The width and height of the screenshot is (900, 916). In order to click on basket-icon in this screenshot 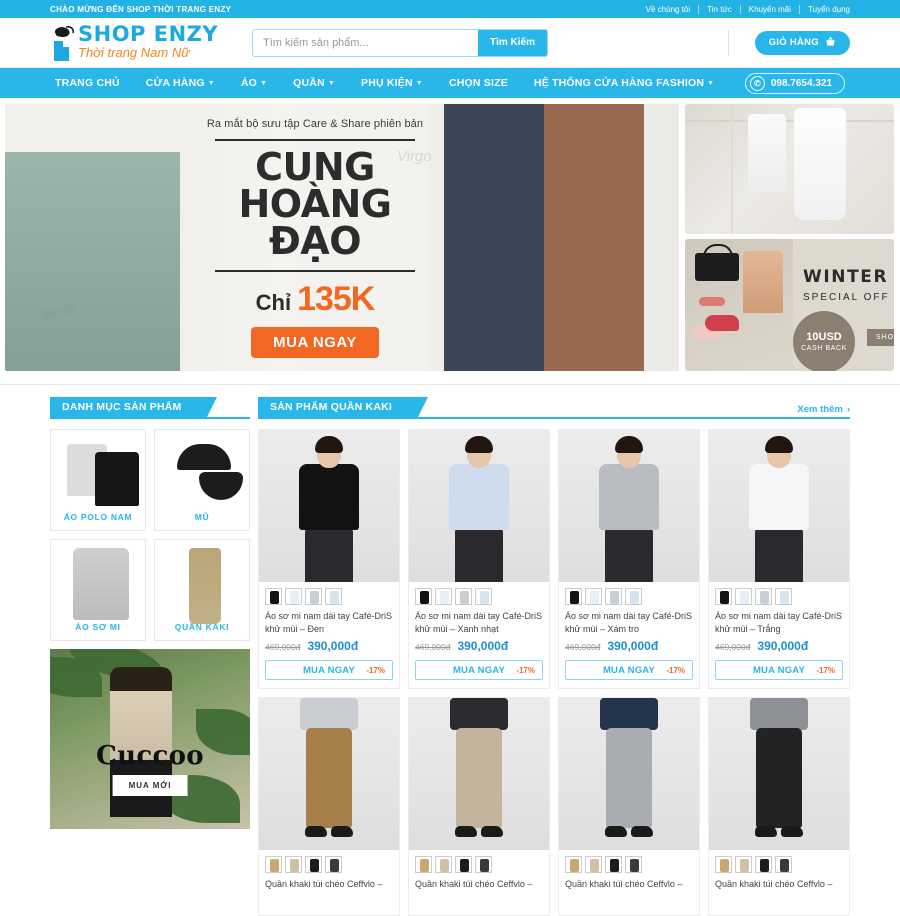, I will do `click(830, 43)`.